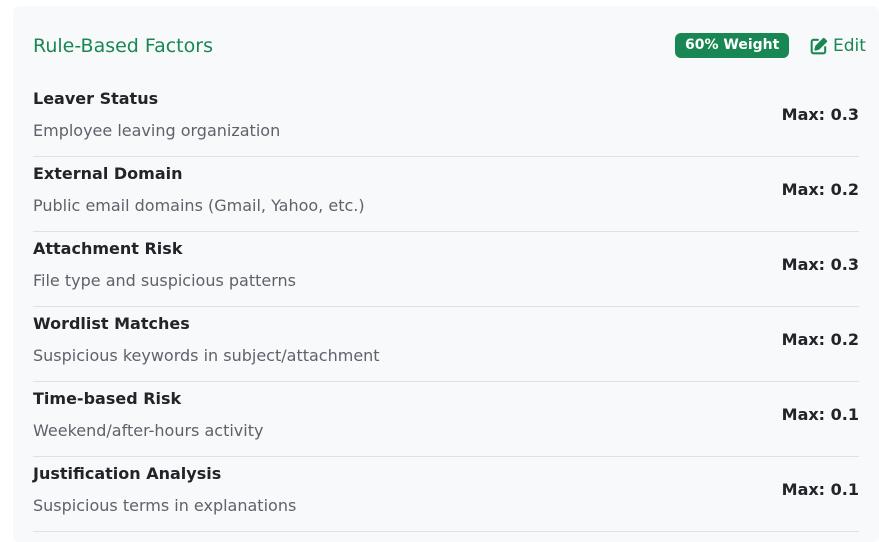  What do you see at coordinates (819, 46) in the screenshot?
I see `pencil-square-icon` at bounding box center [819, 46].